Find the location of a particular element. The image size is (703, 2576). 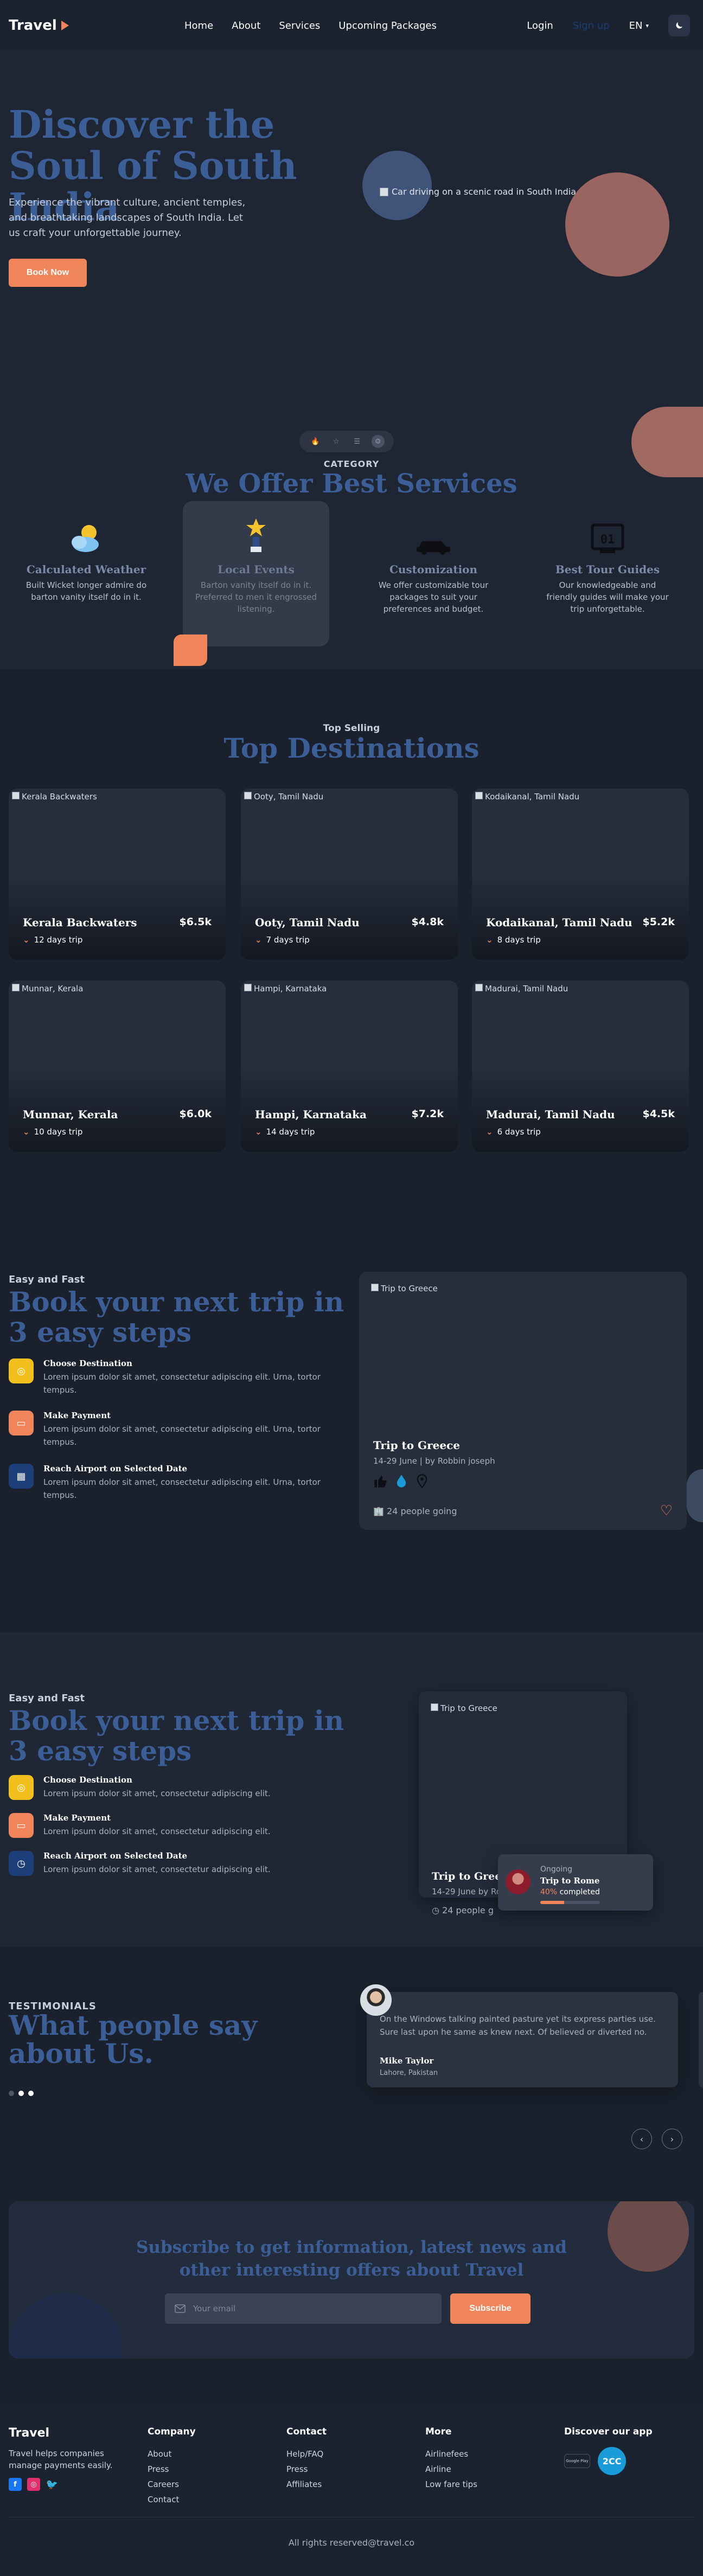

login-link: Login is located at coordinates (540, 25).